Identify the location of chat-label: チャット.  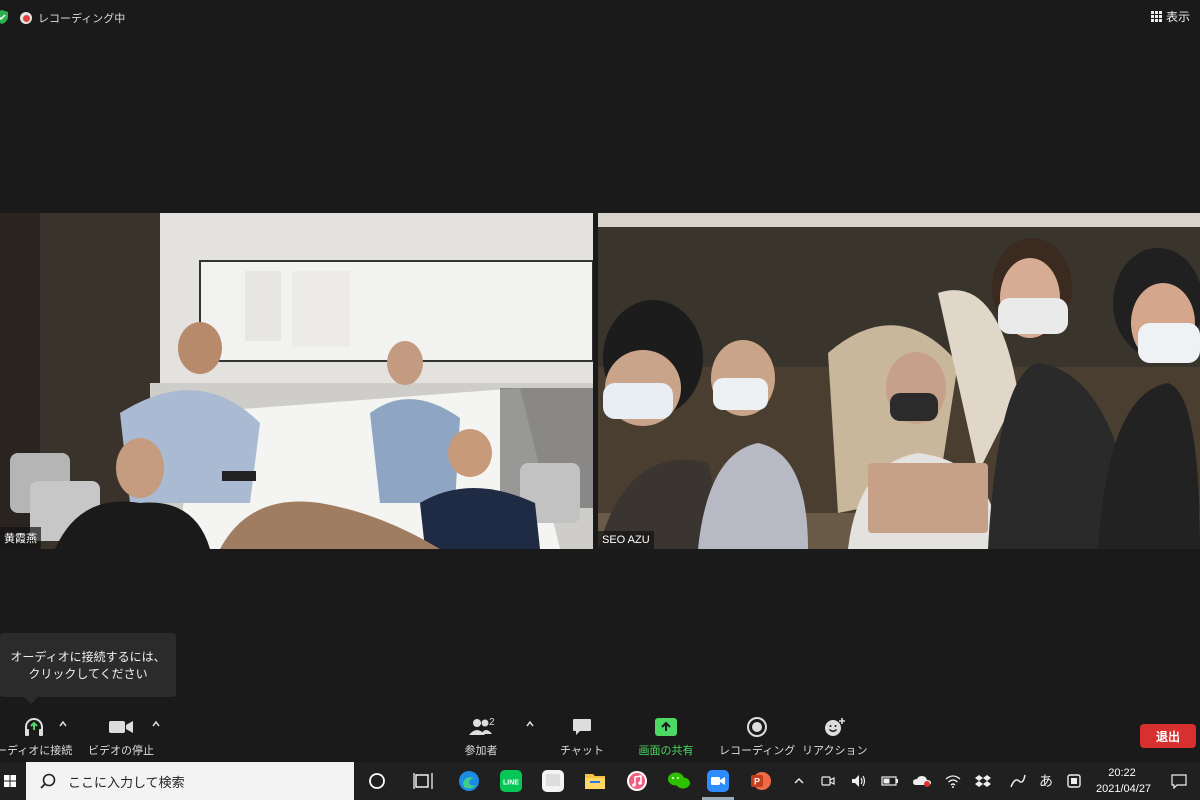
(582, 751).